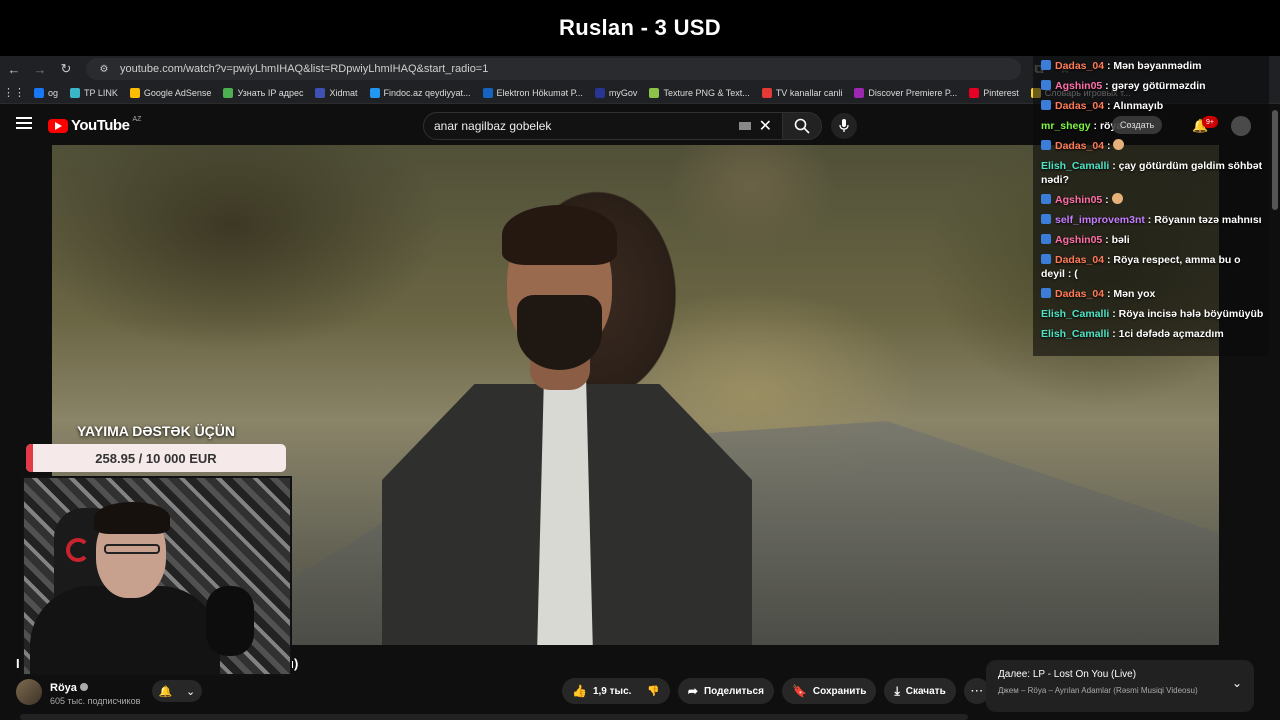 The height and width of the screenshot is (720, 1280). What do you see at coordinates (494, 717) in the screenshot?
I see `page-bottom-strip` at bounding box center [494, 717].